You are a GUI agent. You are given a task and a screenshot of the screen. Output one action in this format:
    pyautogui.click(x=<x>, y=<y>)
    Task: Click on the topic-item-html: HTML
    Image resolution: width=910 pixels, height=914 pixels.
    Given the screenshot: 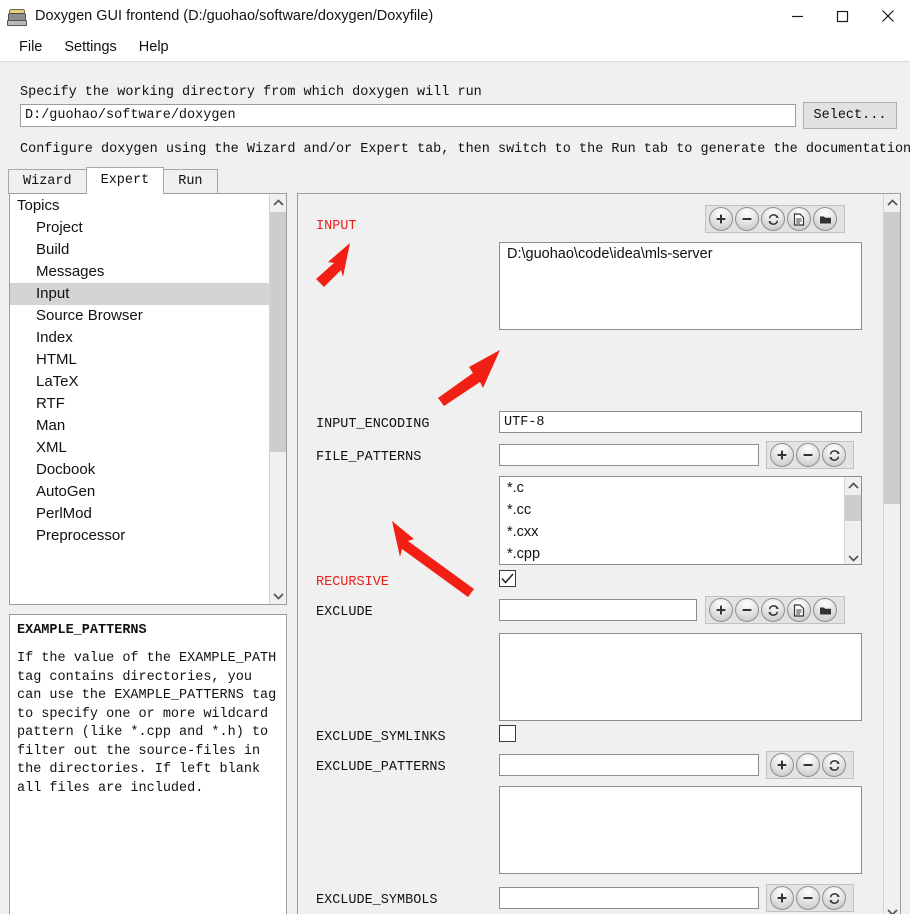 What is the action you would take?
    pyautogui.click(x=148, y=360)
    